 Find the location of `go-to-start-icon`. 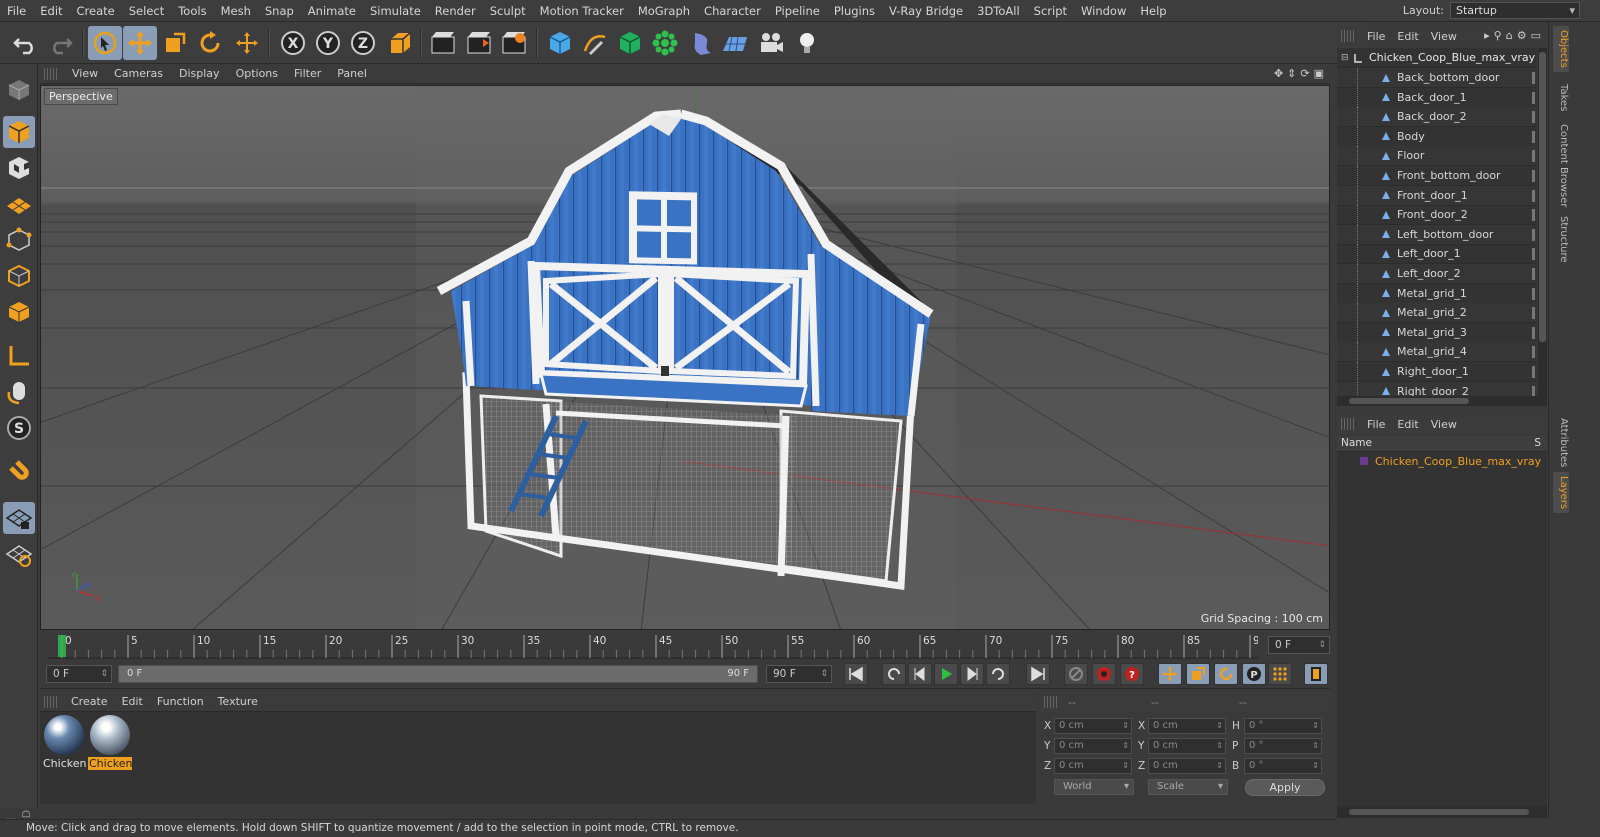

go-to-start-icon is located at coordinates (856, 674).